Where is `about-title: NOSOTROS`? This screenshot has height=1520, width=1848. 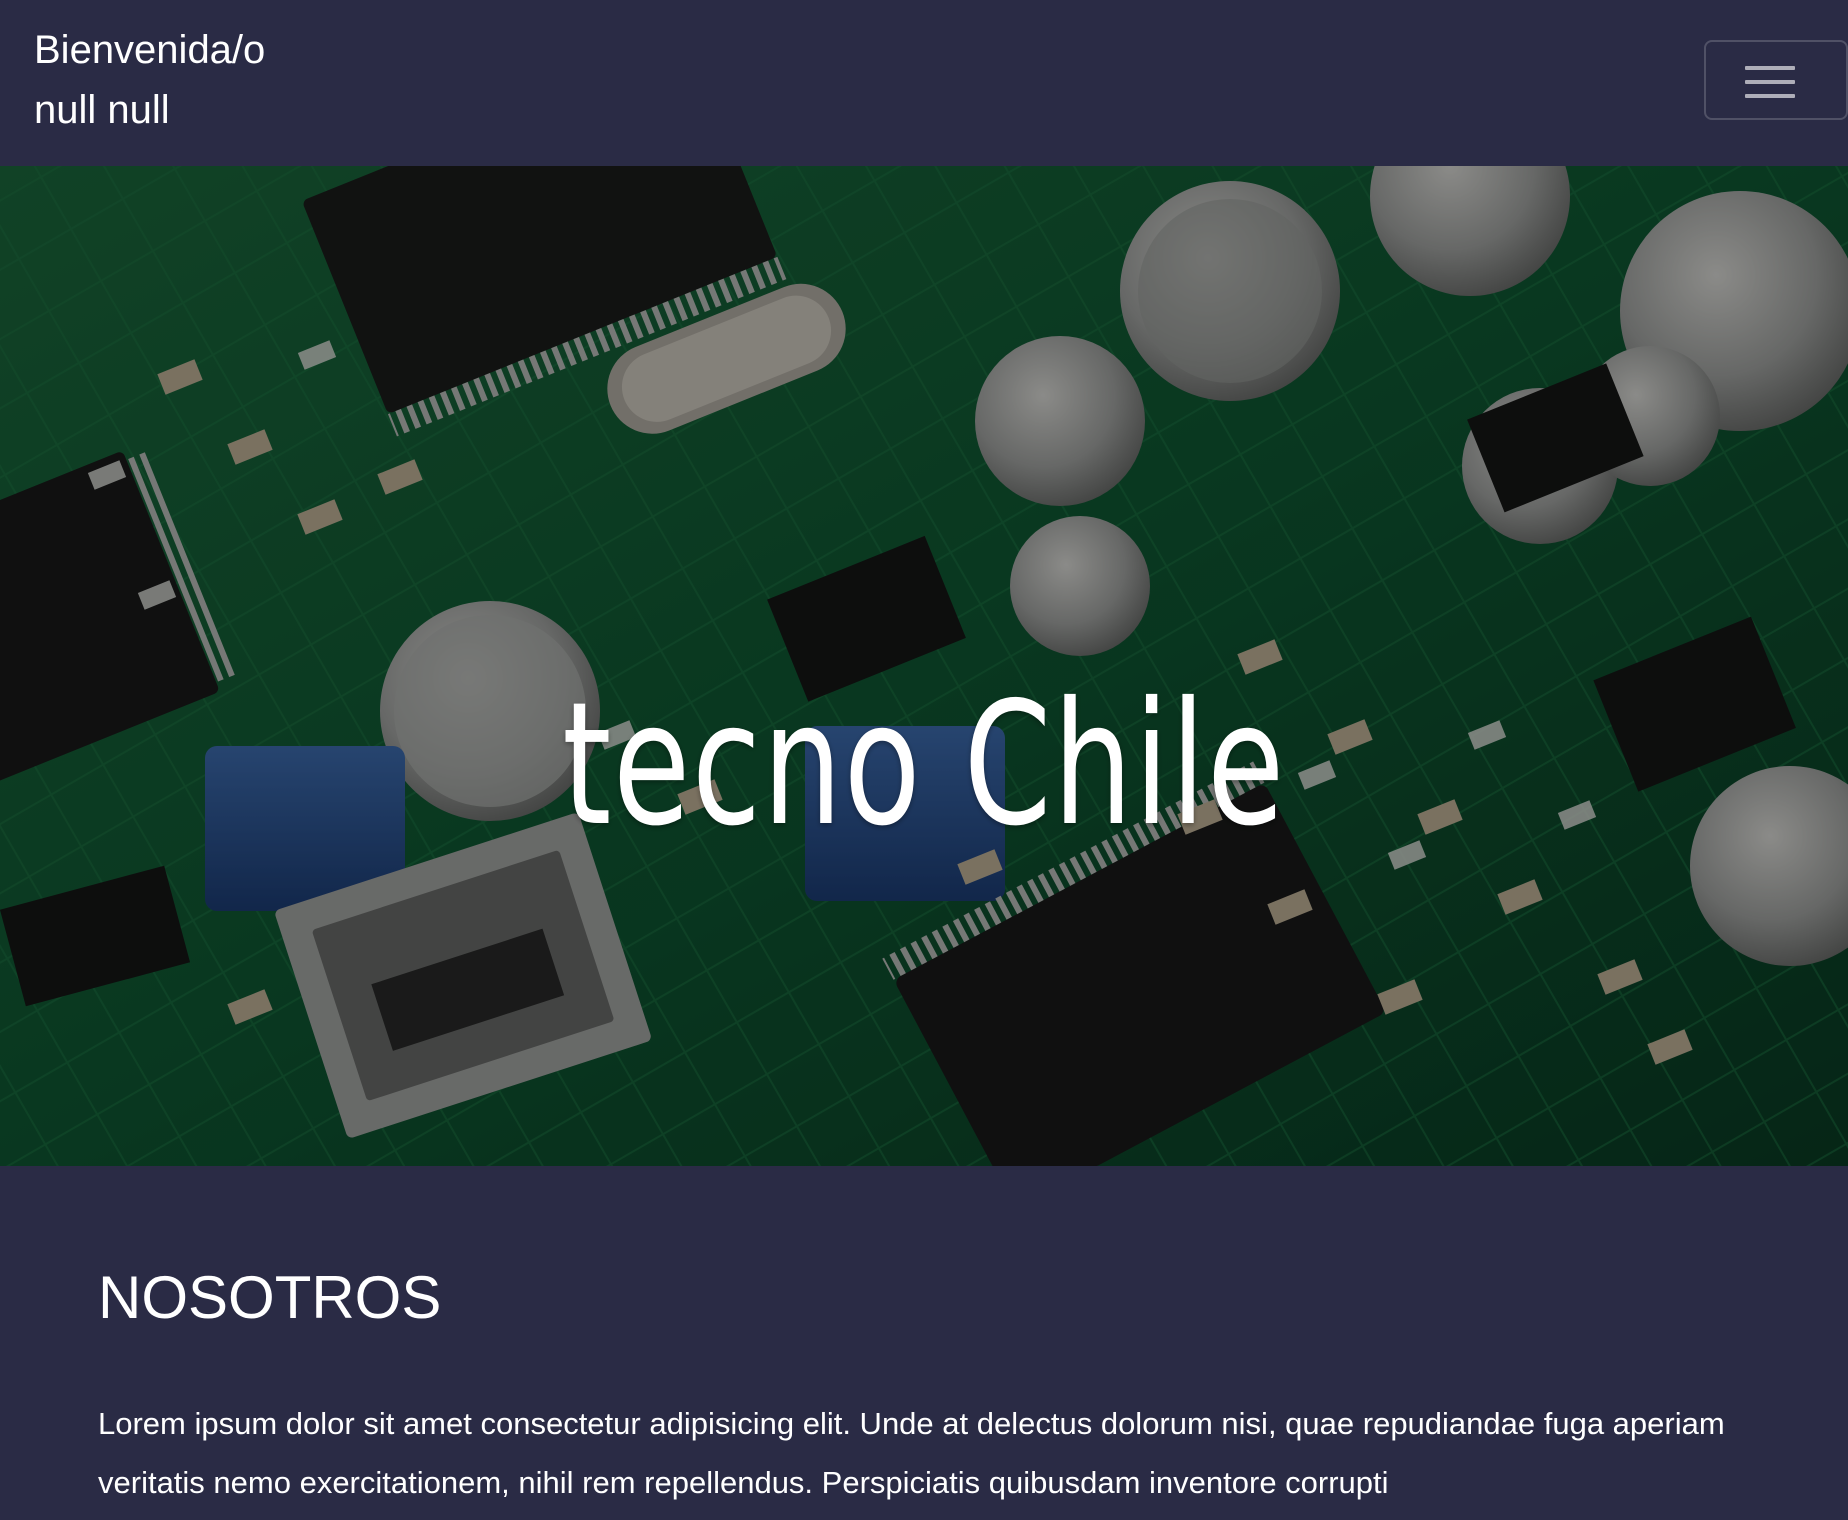
about-title: NOSOTROS is located at coordinates (270, 1297).